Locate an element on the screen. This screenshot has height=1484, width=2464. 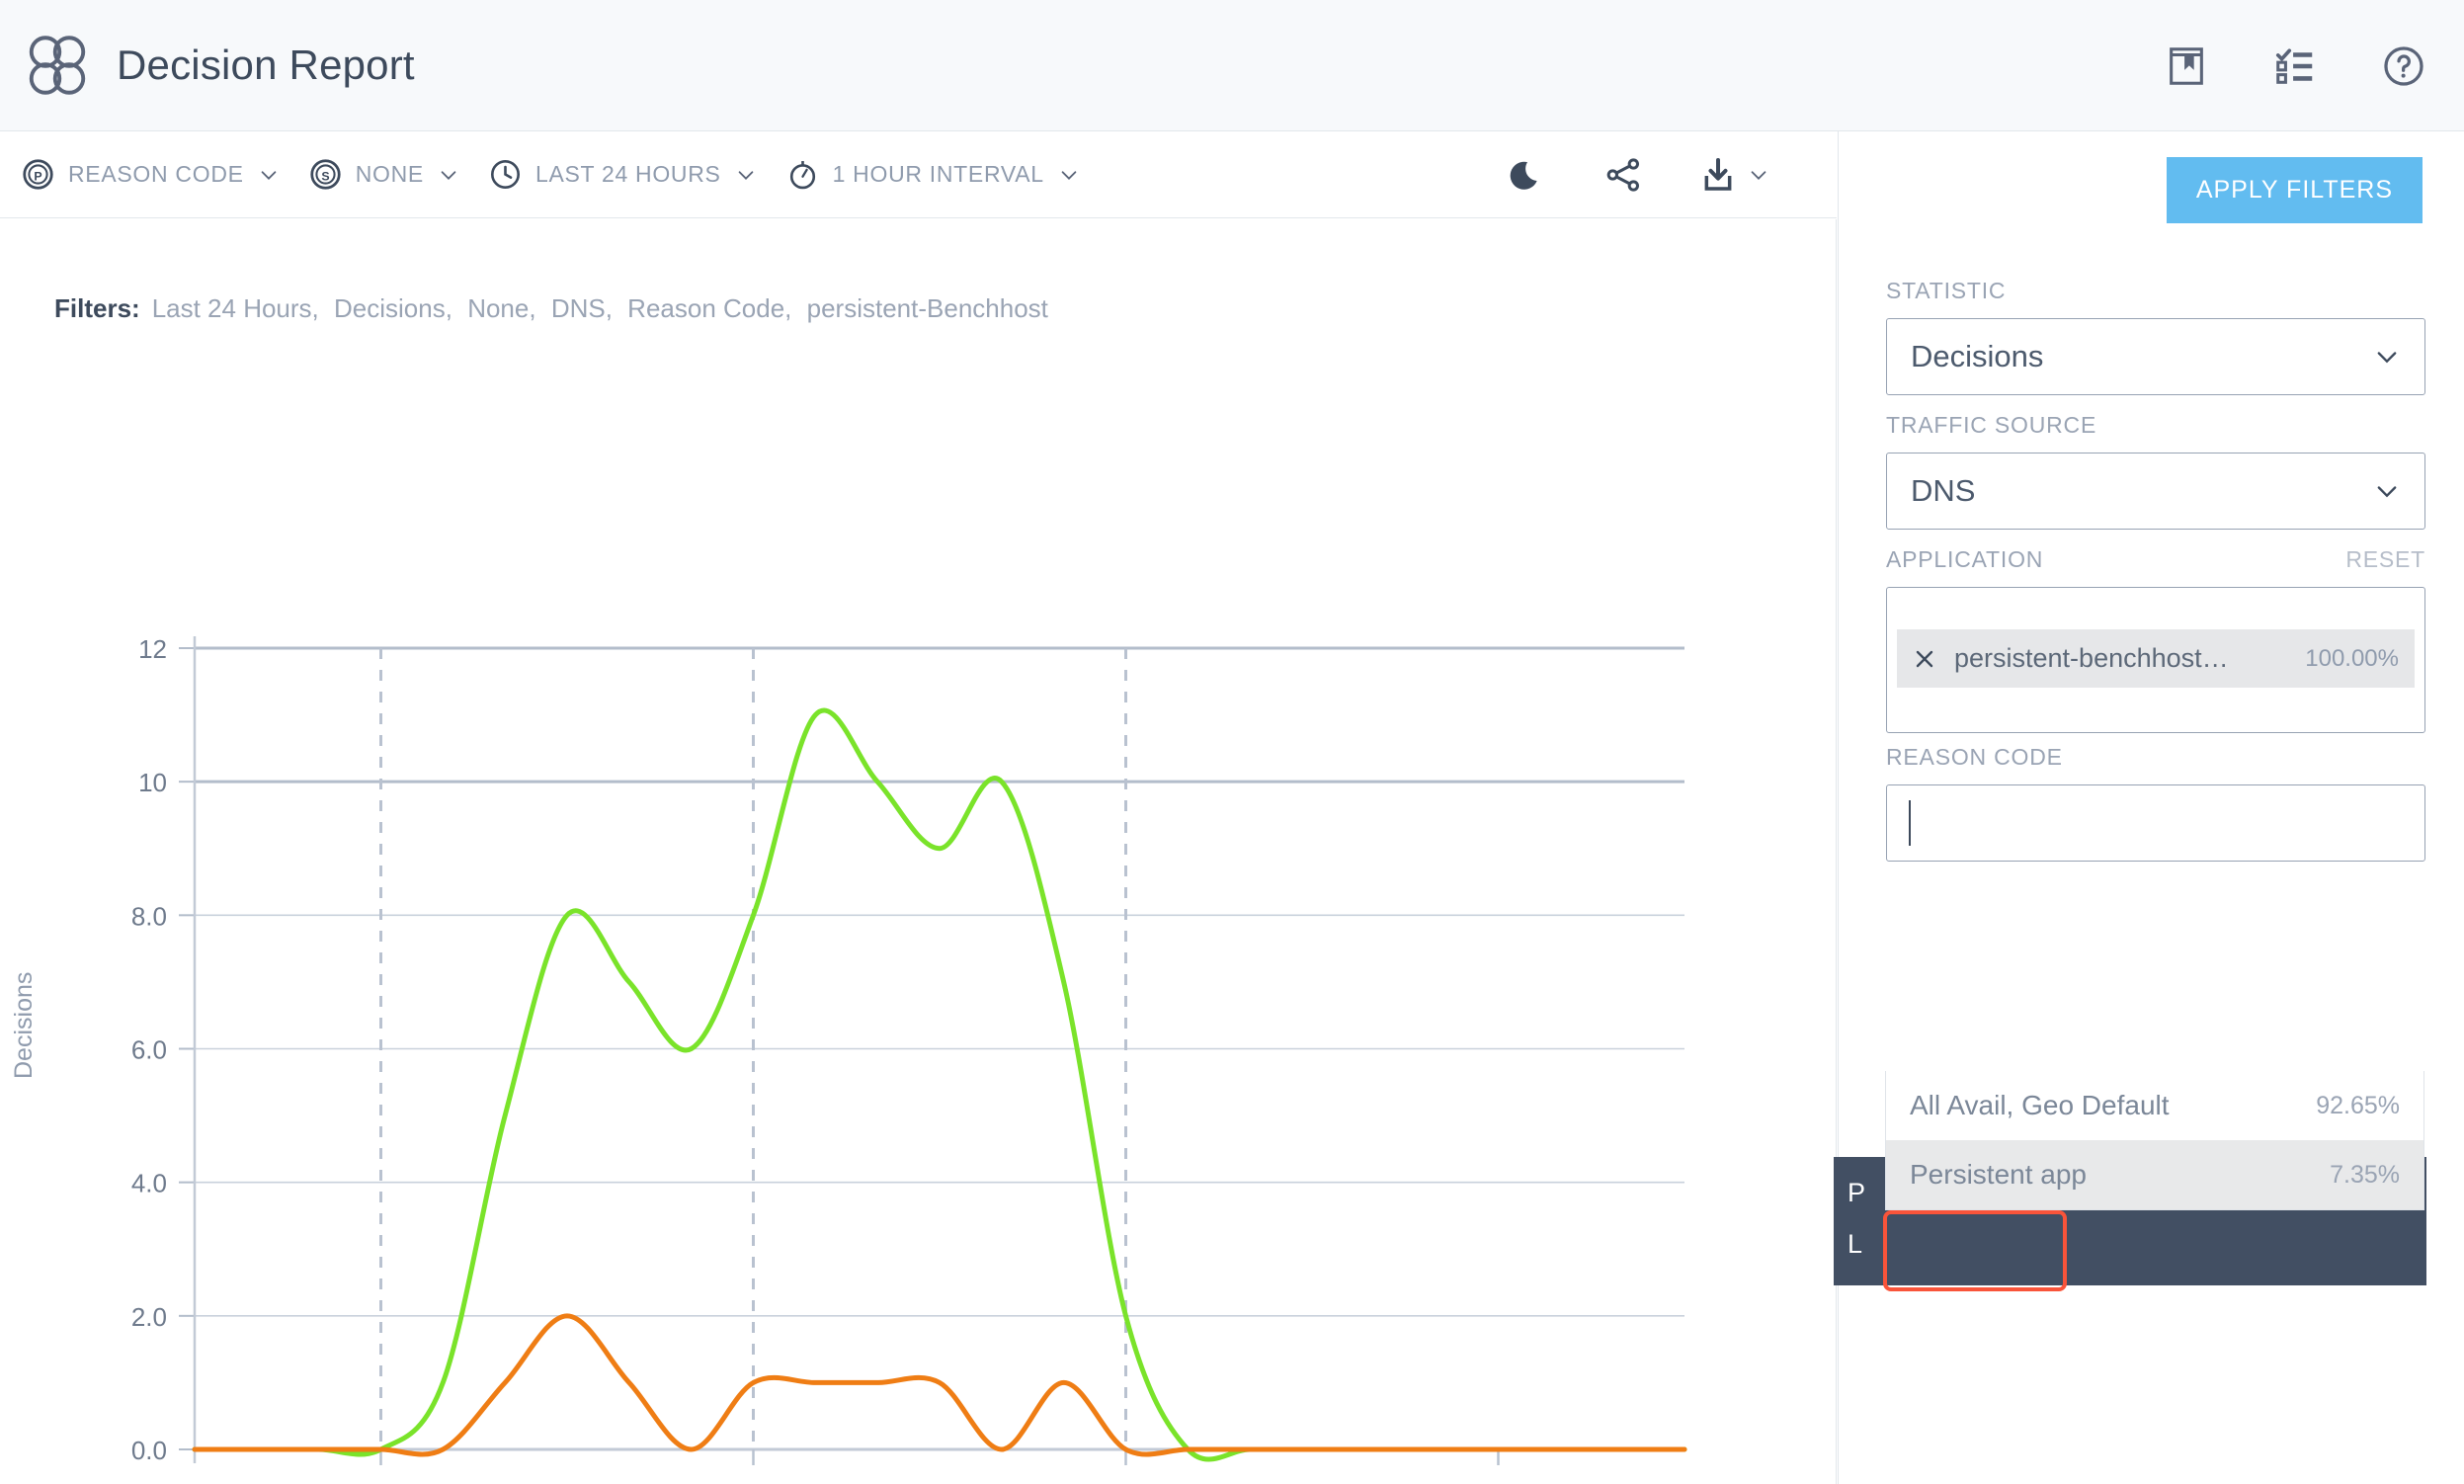
traffic-source-label-text: Traffic Source is located at coordinates (1991, 425).